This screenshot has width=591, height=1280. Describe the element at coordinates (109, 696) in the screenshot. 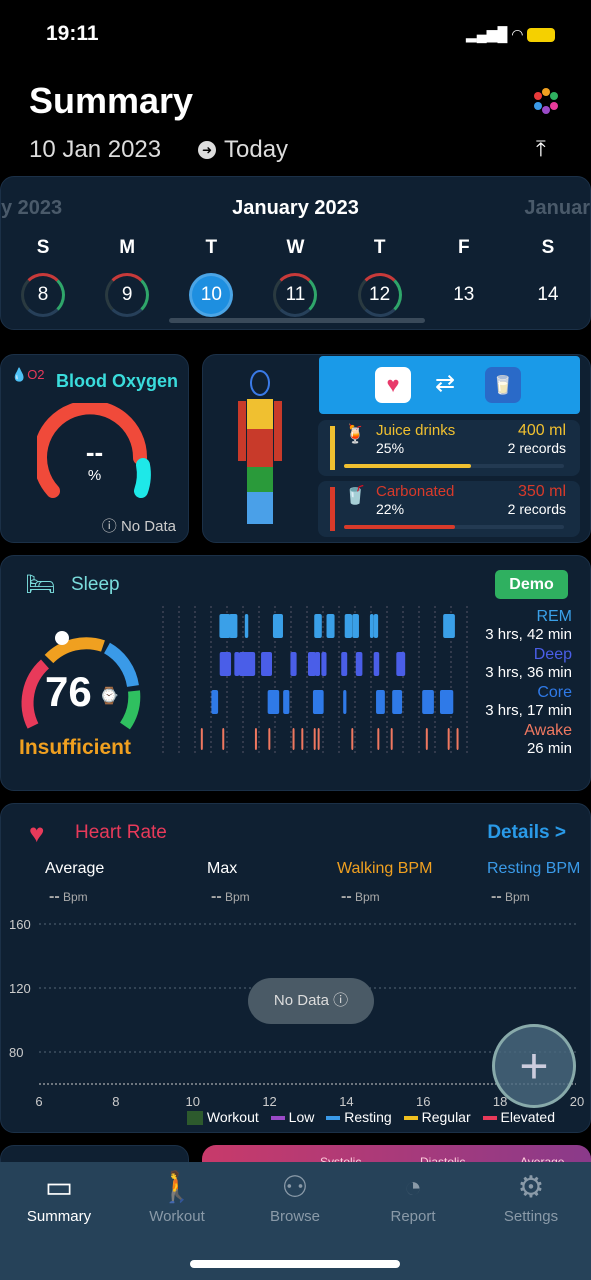

I see `watch-check-icon: ⌚` at that location.